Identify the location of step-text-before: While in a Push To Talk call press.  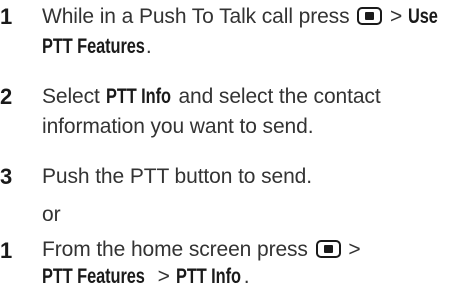
(196, 16).